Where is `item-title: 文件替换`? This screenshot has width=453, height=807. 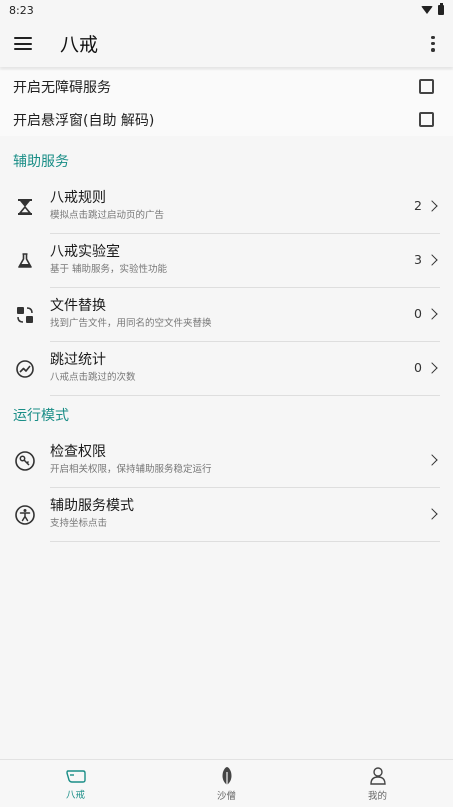
item-title: 文件替换 is located at coordinates (78, 305).